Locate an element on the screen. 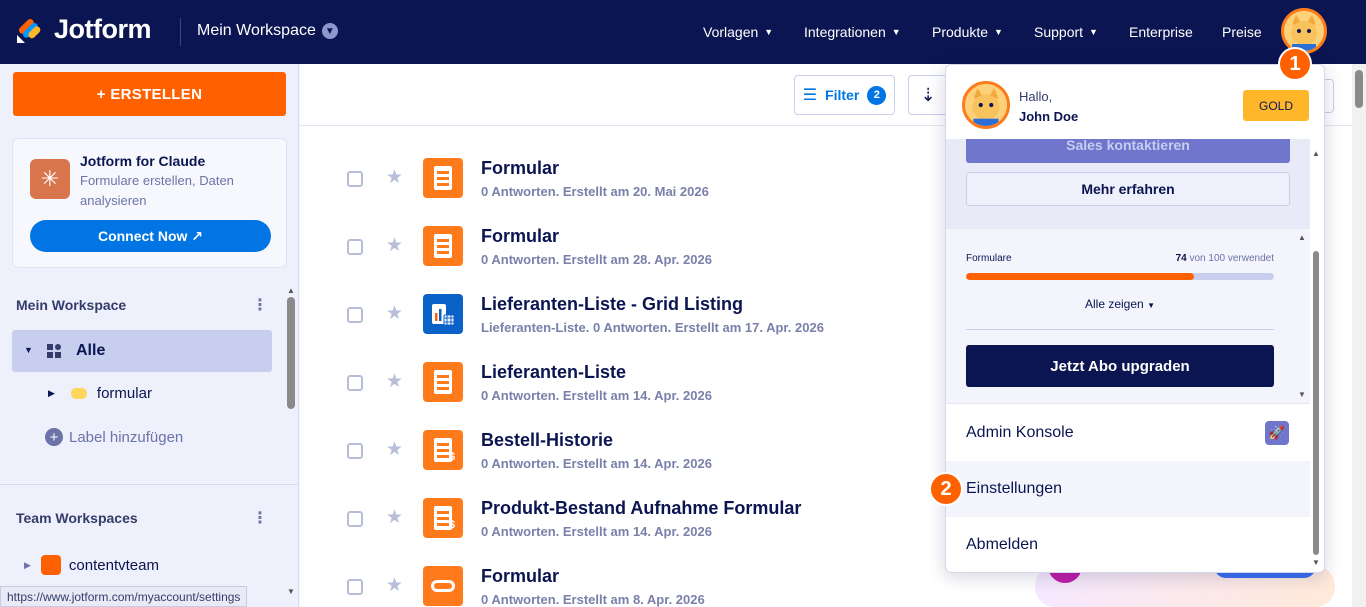  user-avatar-button is located at coordinates (1304, 31).